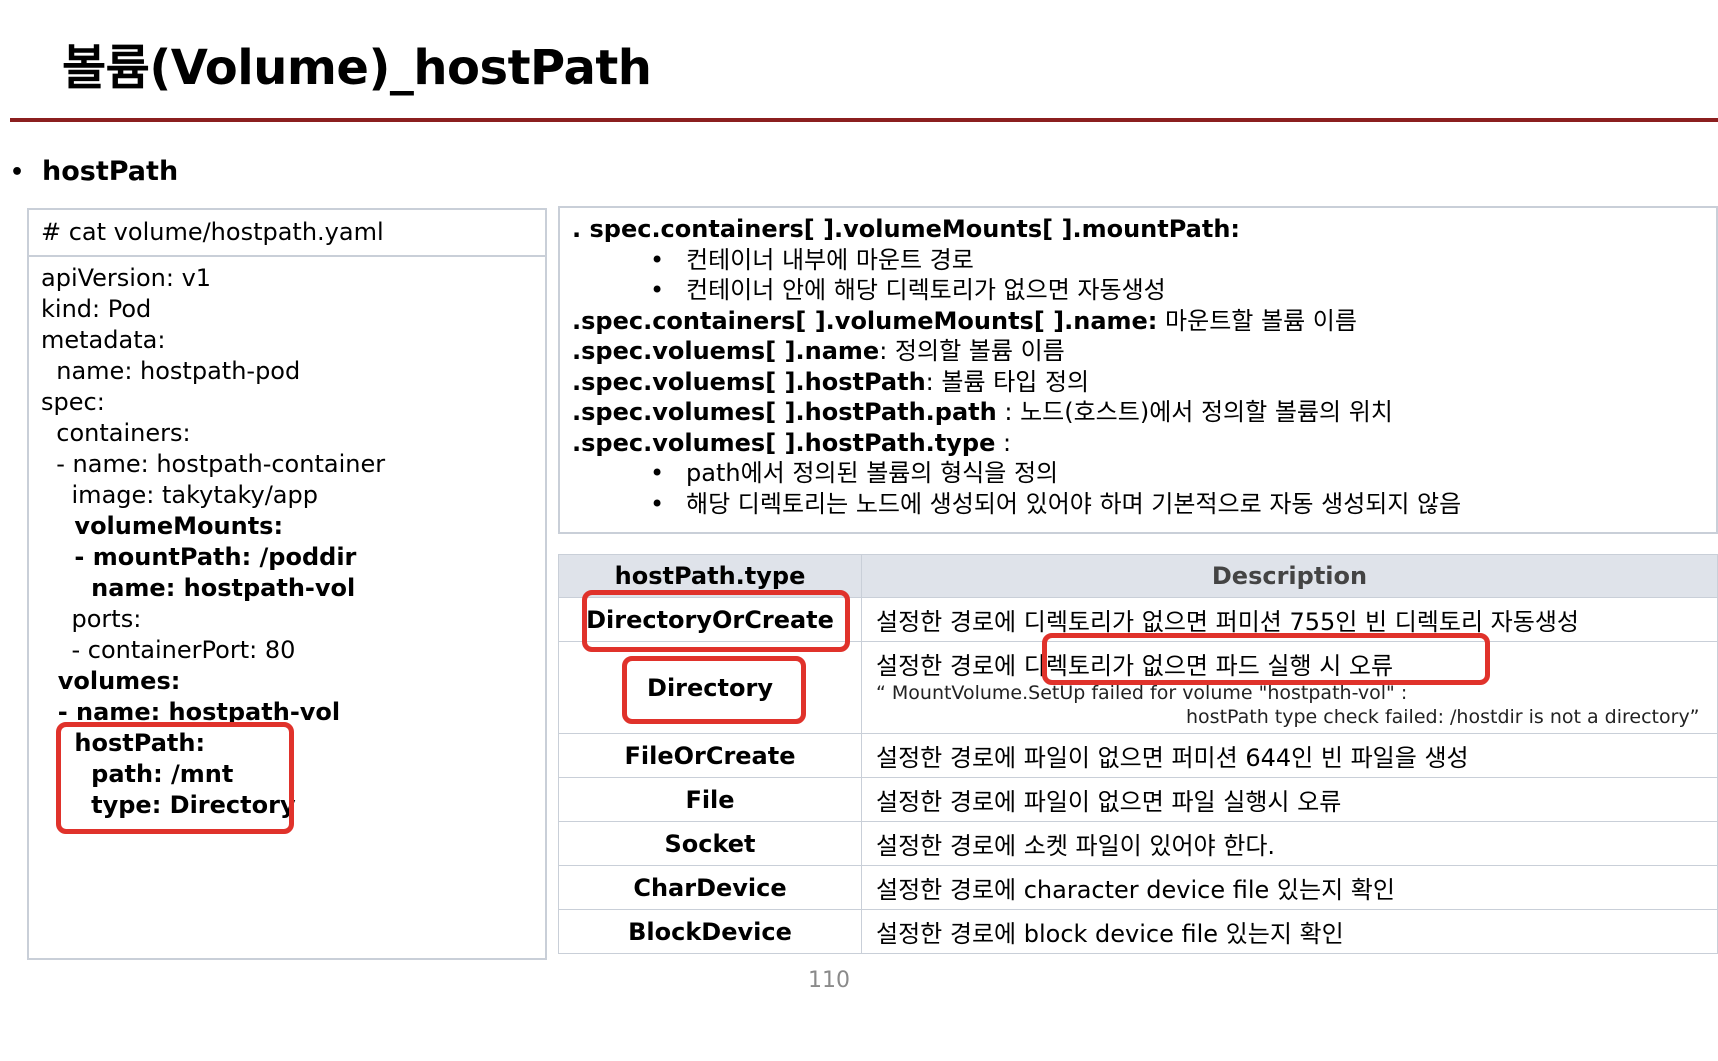  I want to click on section-label: hostPath, so click(110, 171).